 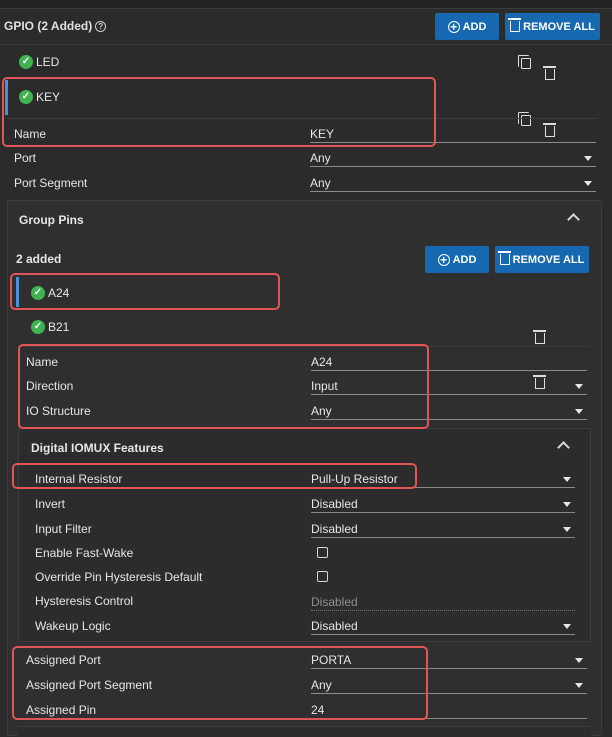 I want to click on wakeup-logic-select: Disabled, so click(x=443, y=627).